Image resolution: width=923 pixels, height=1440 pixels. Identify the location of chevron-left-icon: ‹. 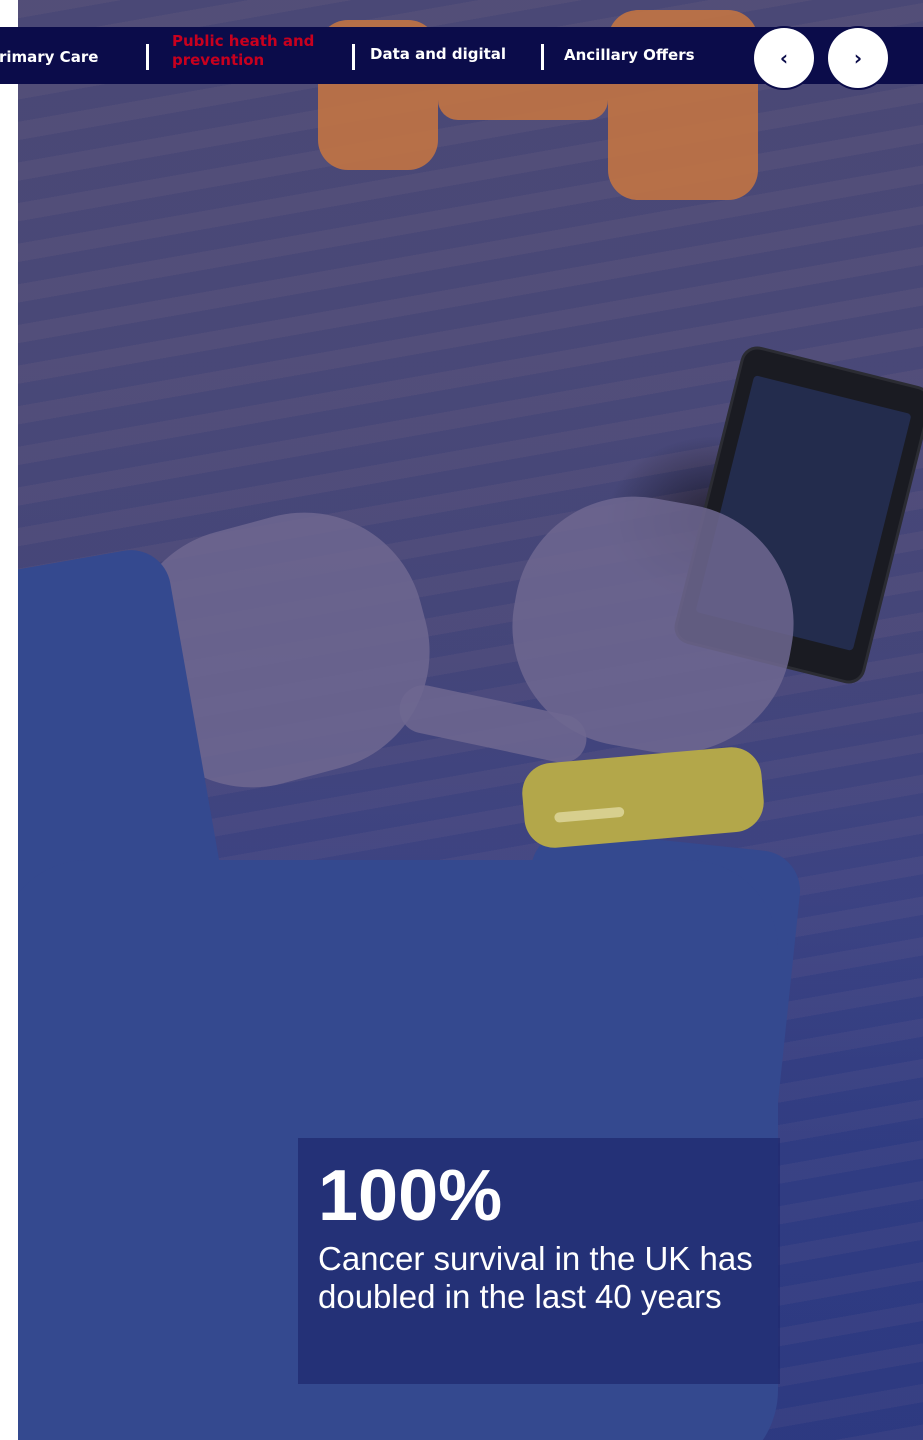
(784, 58).